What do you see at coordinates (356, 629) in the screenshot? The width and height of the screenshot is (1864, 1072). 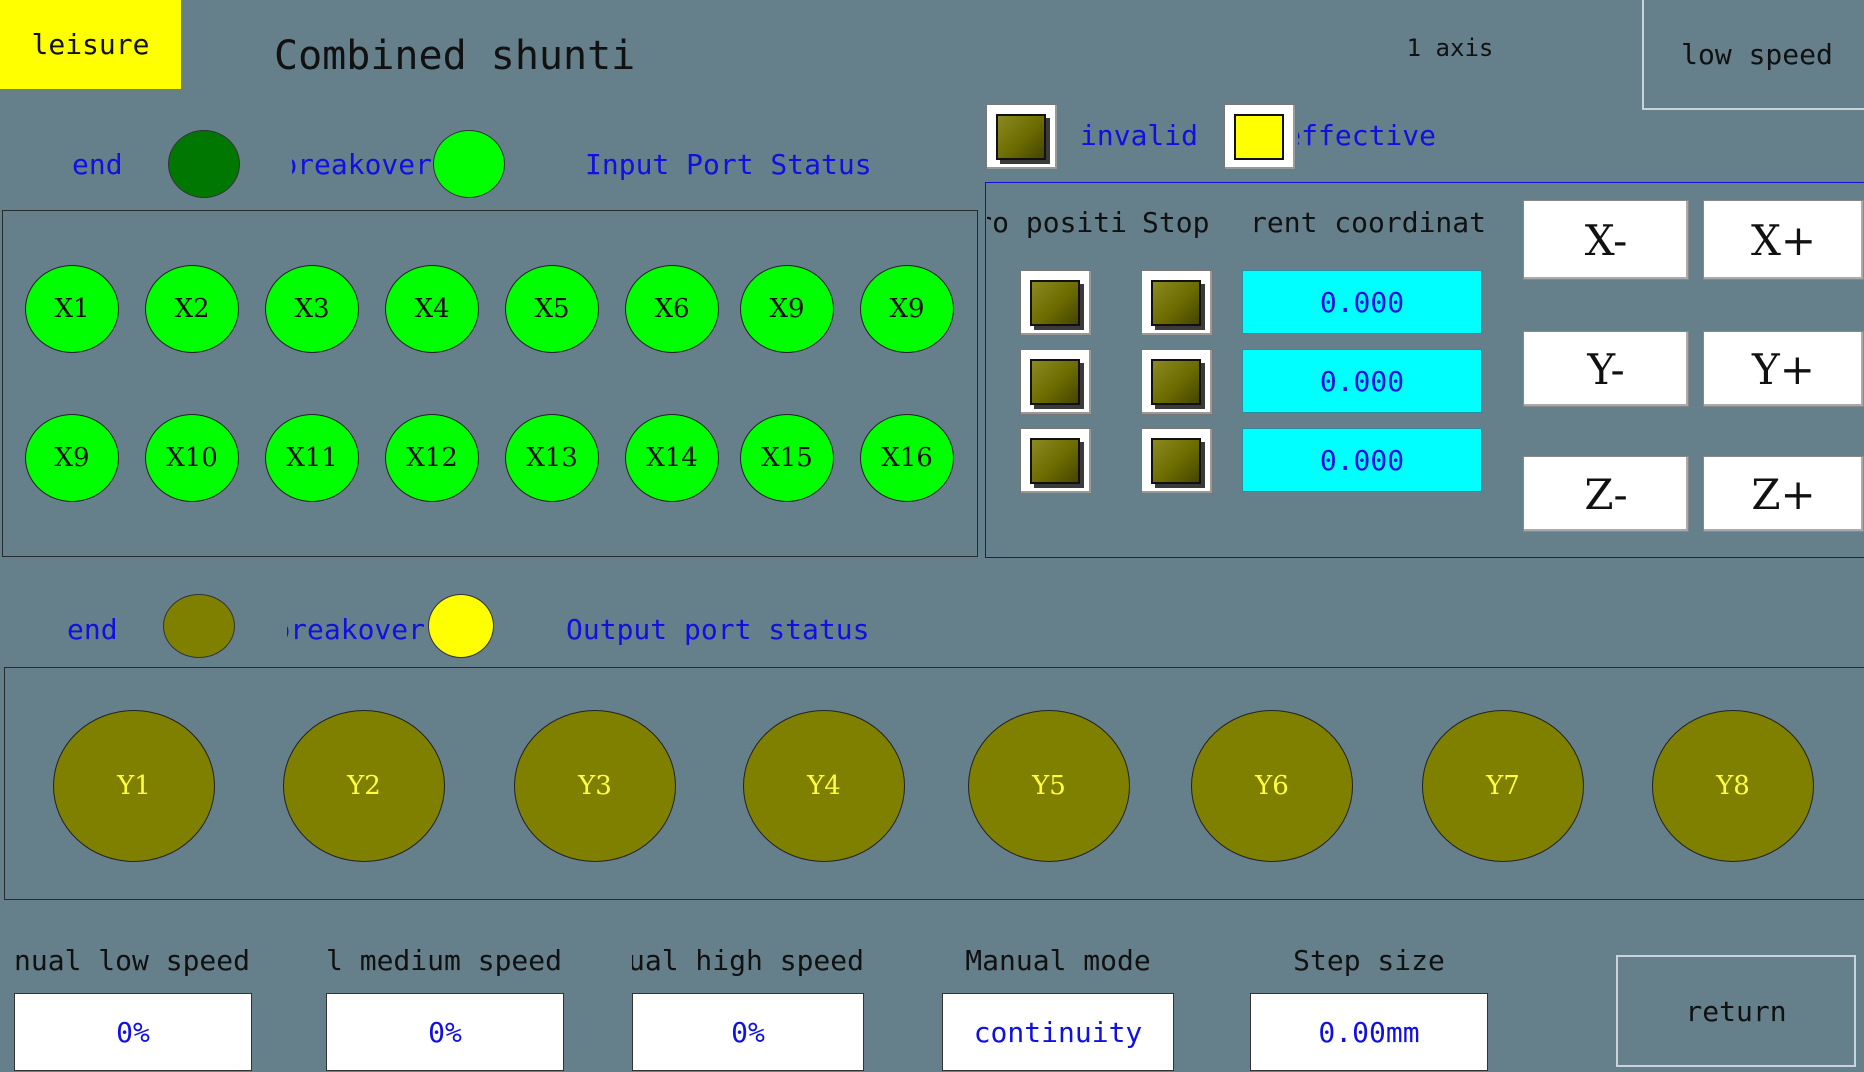 I see `output-breakover-label: breakover` at bounding box center [356, 629].